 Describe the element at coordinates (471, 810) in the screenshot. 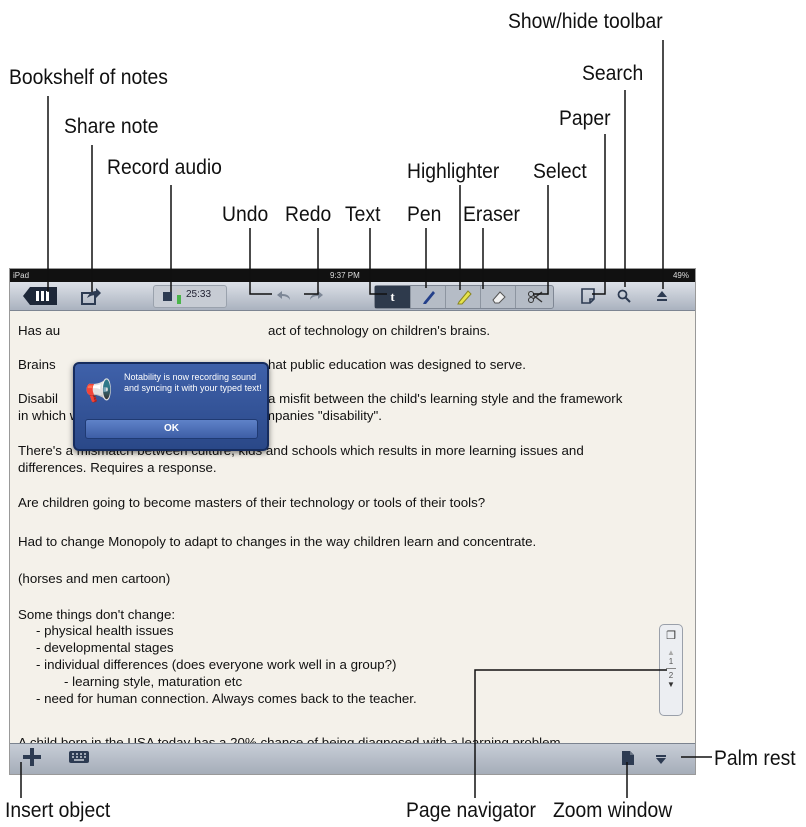

I see `callout-page-navigator: Page navigator` at that location.